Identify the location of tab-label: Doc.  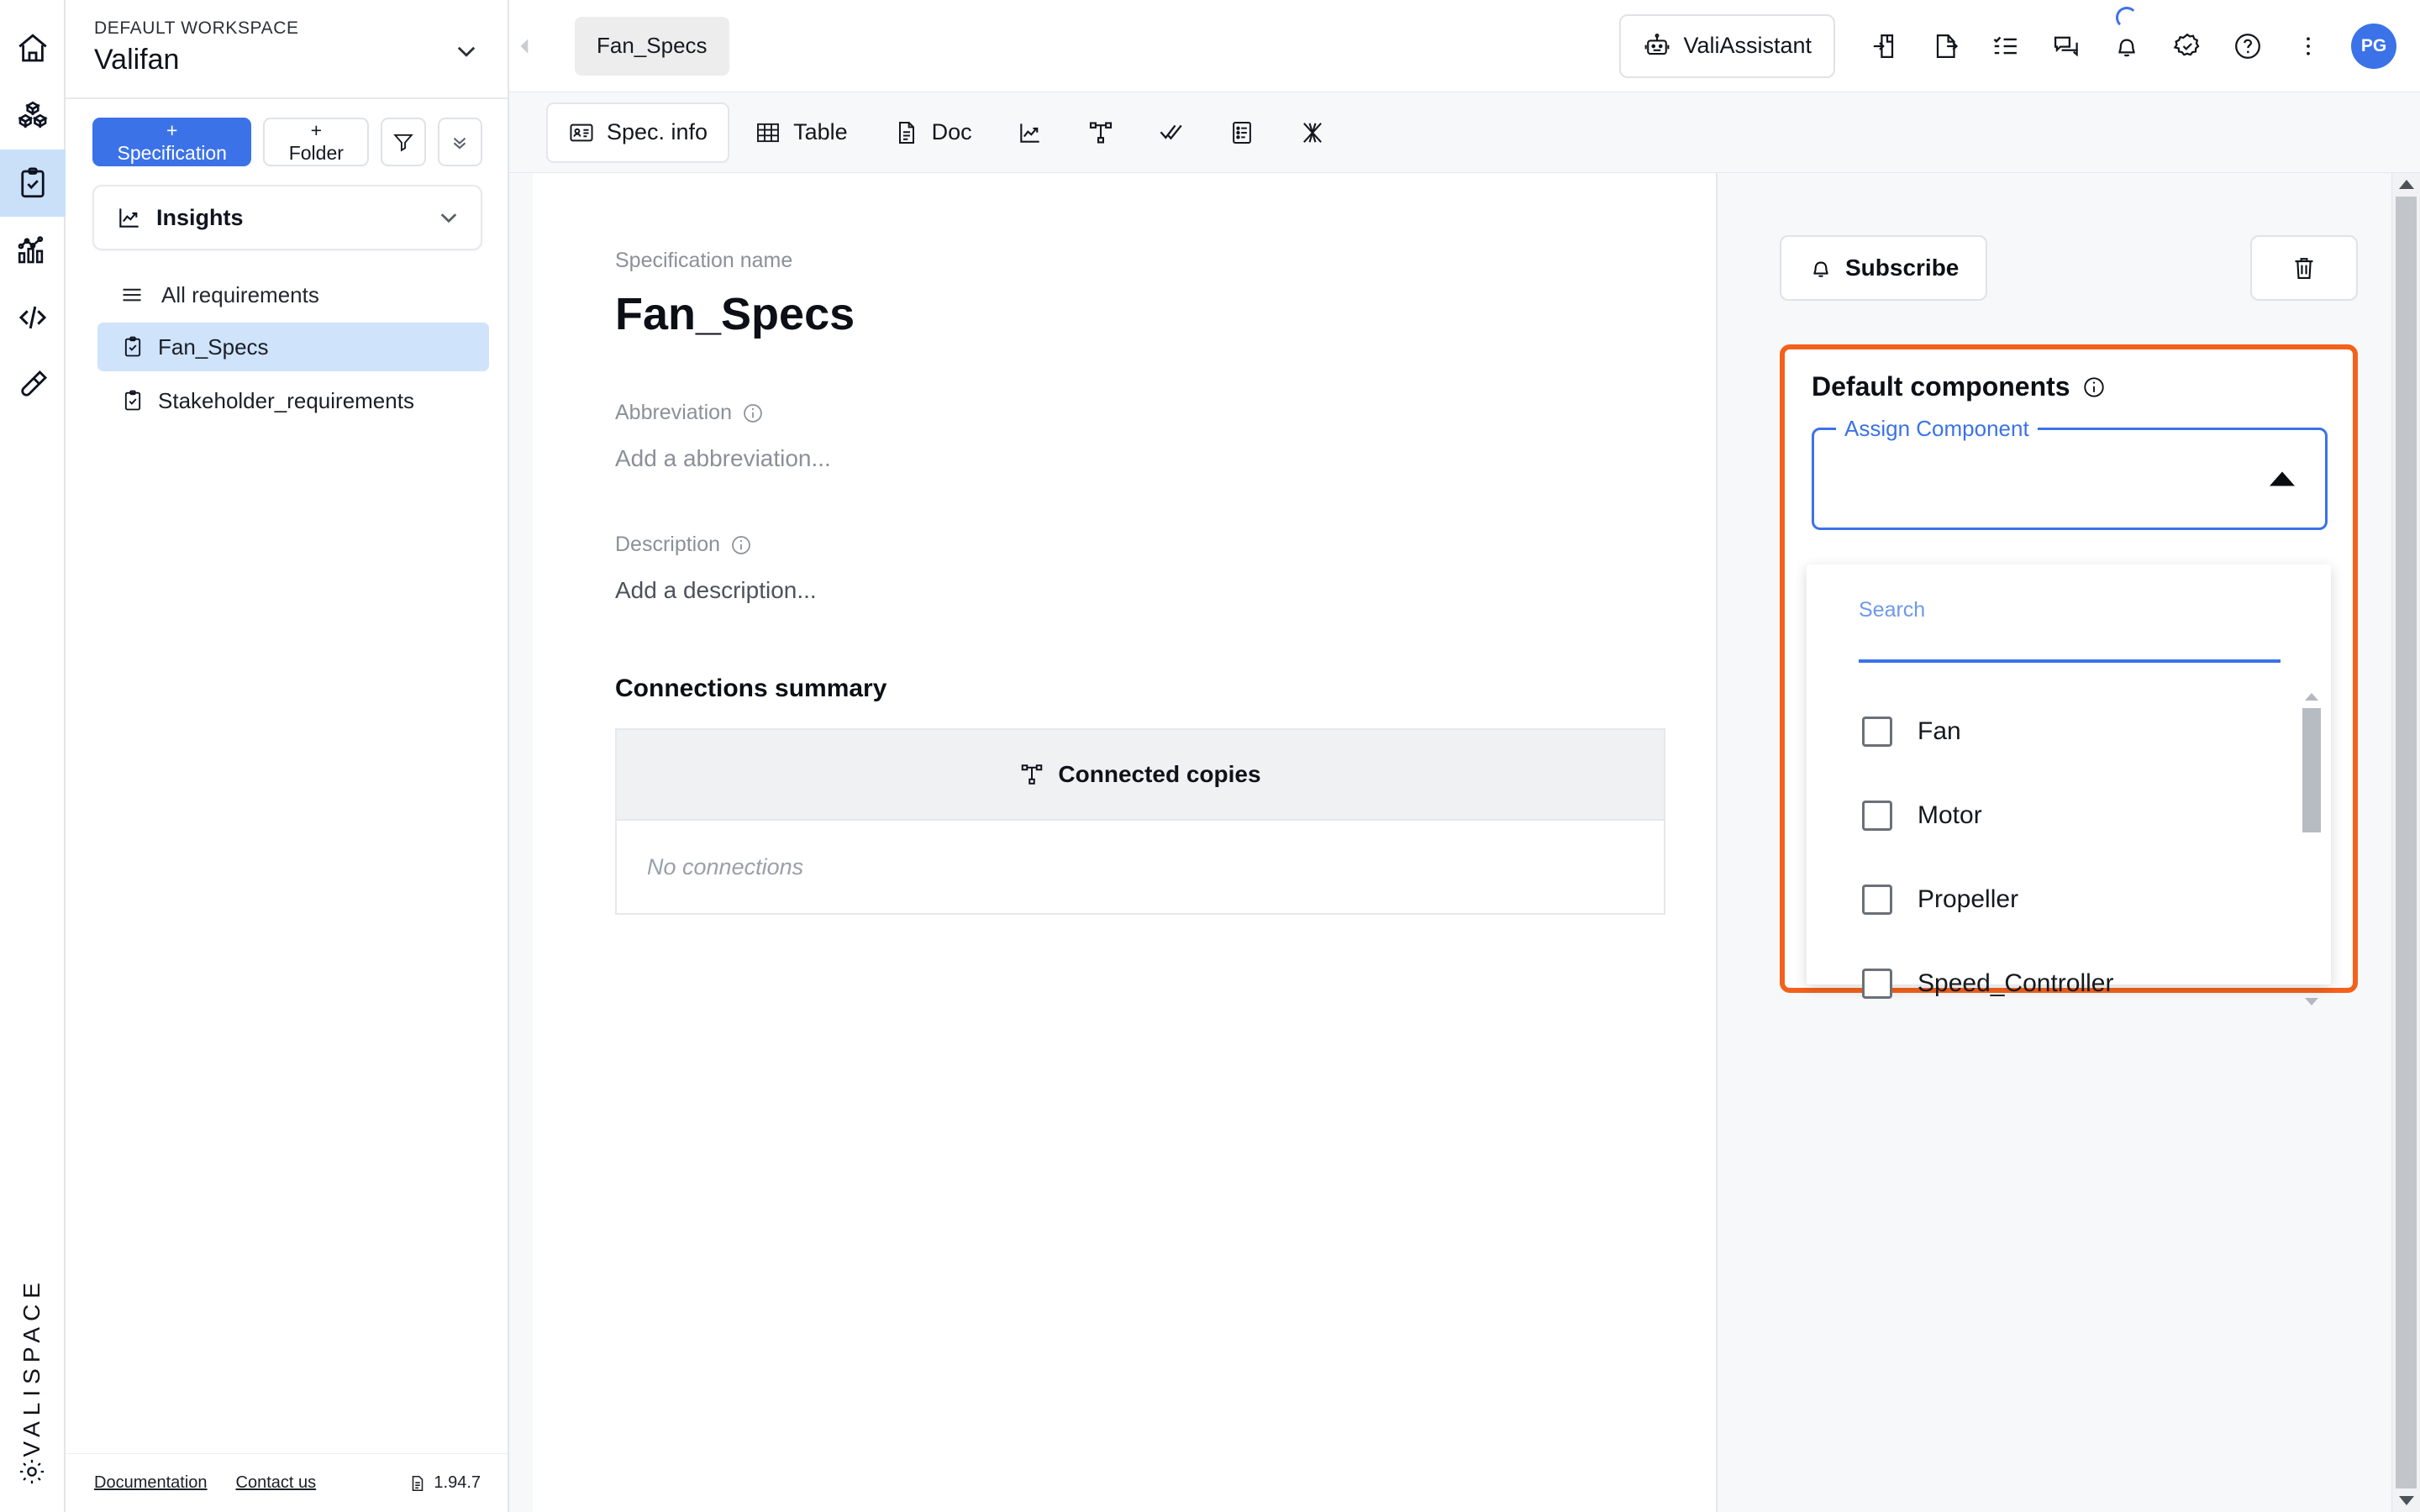
(952, 131).